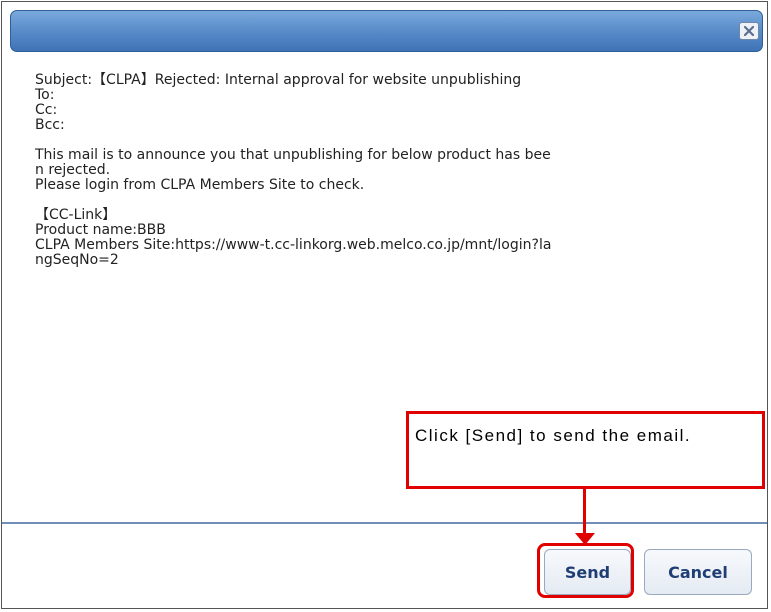 This screenshot has height=612, width=771. Describe the element at coordinates (585, 450) in the screenshot. I see `instruction-callout: Click [Send] to send the email.` at that location.